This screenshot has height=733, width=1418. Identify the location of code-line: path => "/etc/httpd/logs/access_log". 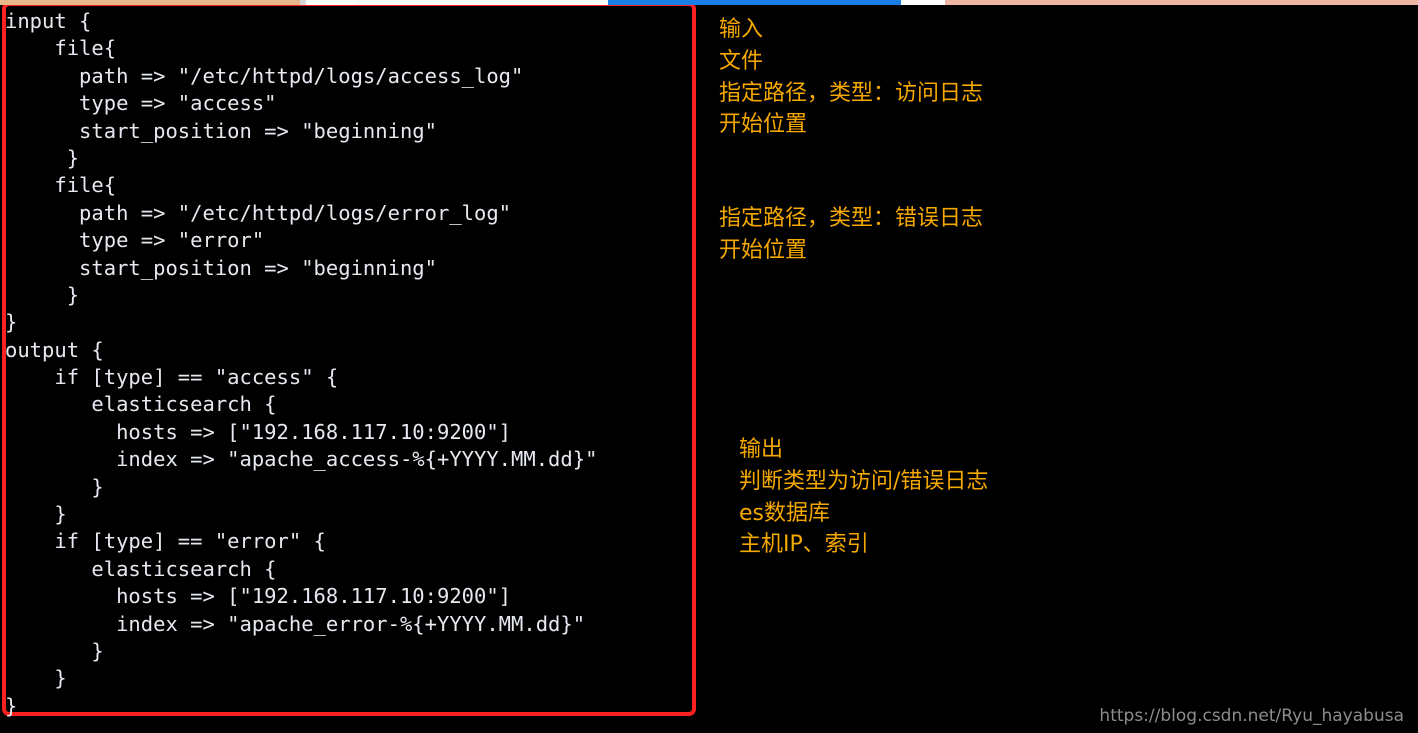
(264, 75).